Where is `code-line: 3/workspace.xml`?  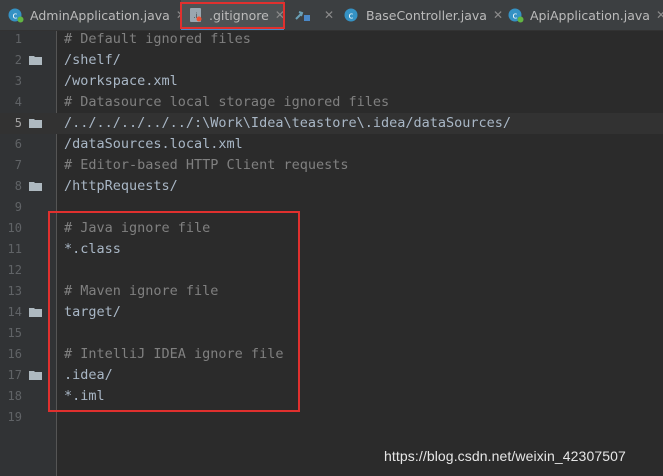
code-line: 3/workspace.xml is located at coordinates (331, 81).